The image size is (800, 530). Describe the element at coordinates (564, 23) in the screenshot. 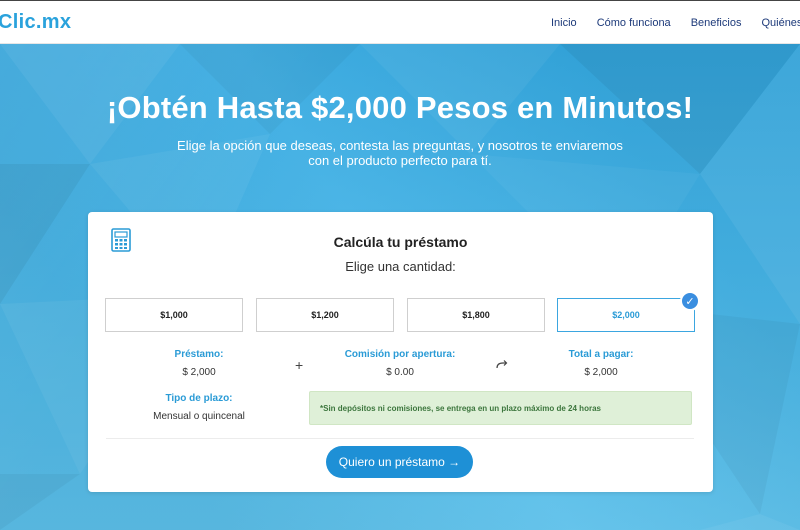

I see `nav-item-inicio: Inicio` at that location.